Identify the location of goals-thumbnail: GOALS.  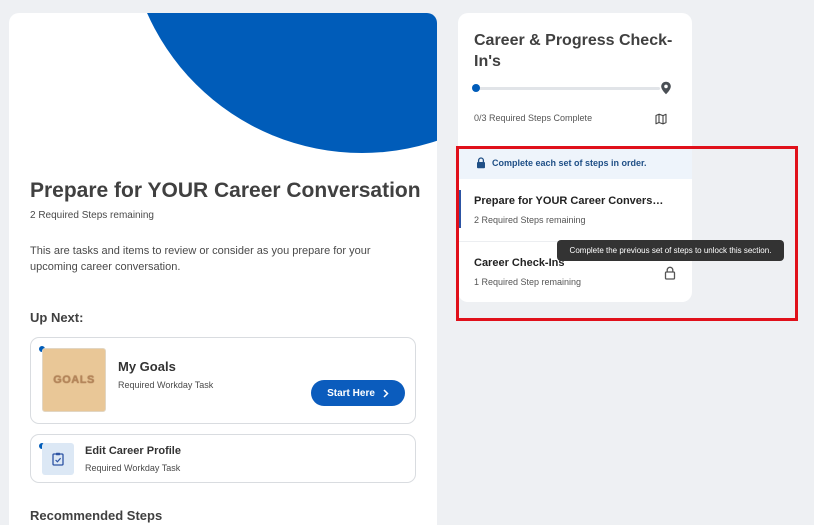
(74, 380).